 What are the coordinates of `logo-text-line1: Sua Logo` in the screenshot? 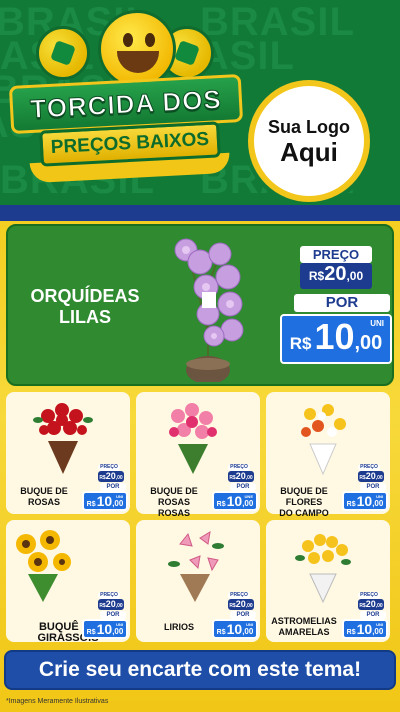 It's located at (309, 126).